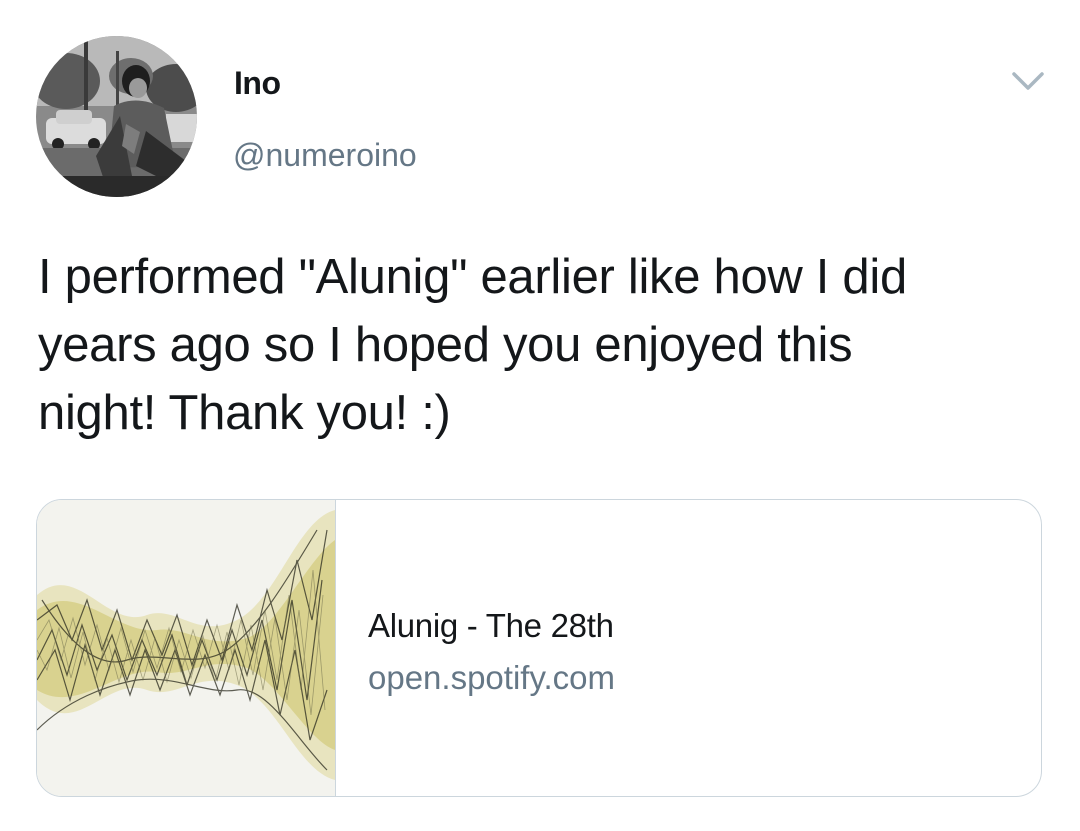 The width and height of the screenshot is (1080, 831). Describe the element at coordinates (1028, 81) in the screenshot. I see `chevron-down-icon` at that location.